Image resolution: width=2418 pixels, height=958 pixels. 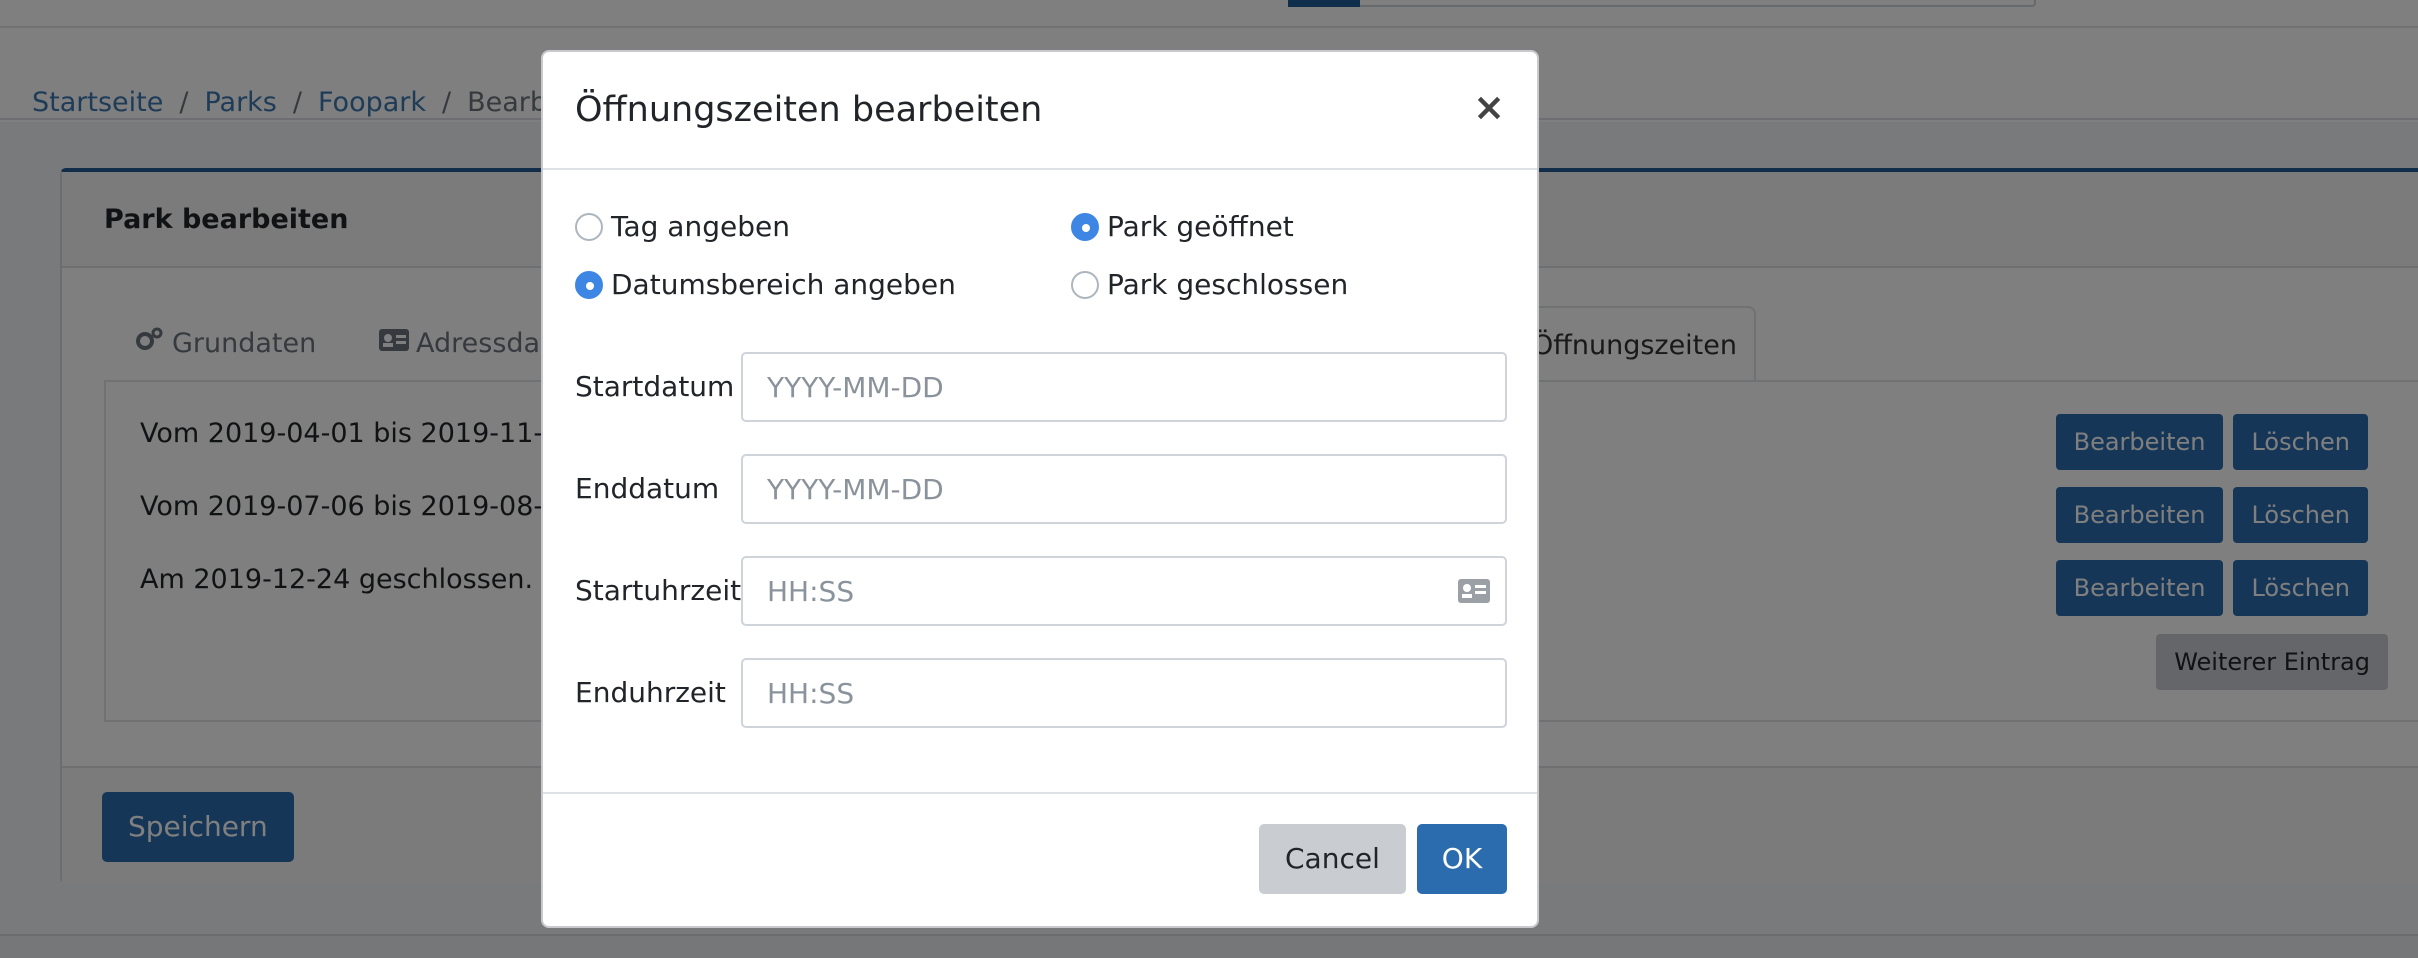 I want to click on radio-datumsbereich-angeben: Datumsbereich angeben, so click(x=765, y=284).